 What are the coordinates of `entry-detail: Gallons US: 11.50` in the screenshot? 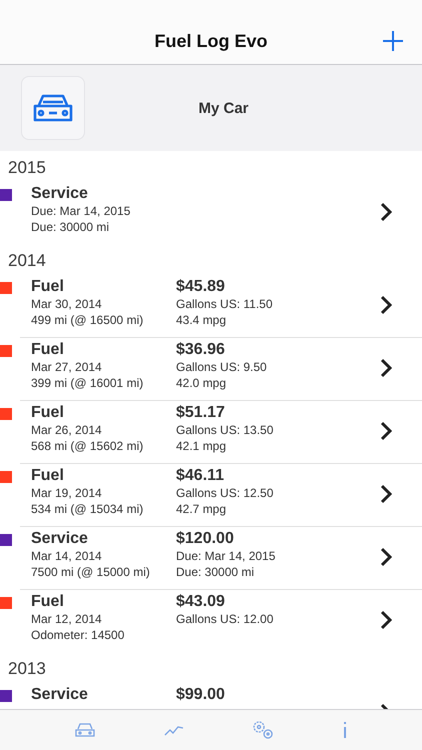 It's located at (225, 304).